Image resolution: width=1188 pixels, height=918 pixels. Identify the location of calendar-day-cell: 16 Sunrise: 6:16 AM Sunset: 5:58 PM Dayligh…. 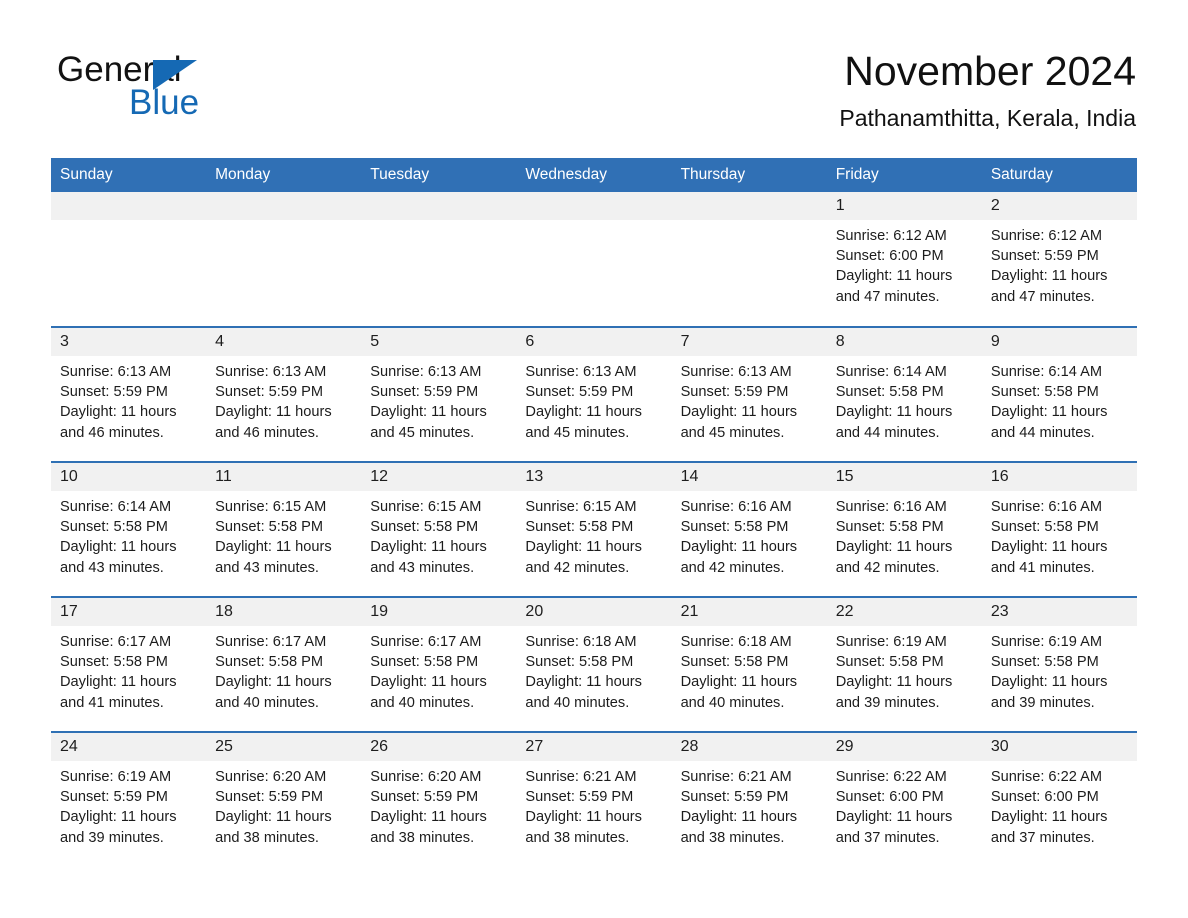
(1059, 529).